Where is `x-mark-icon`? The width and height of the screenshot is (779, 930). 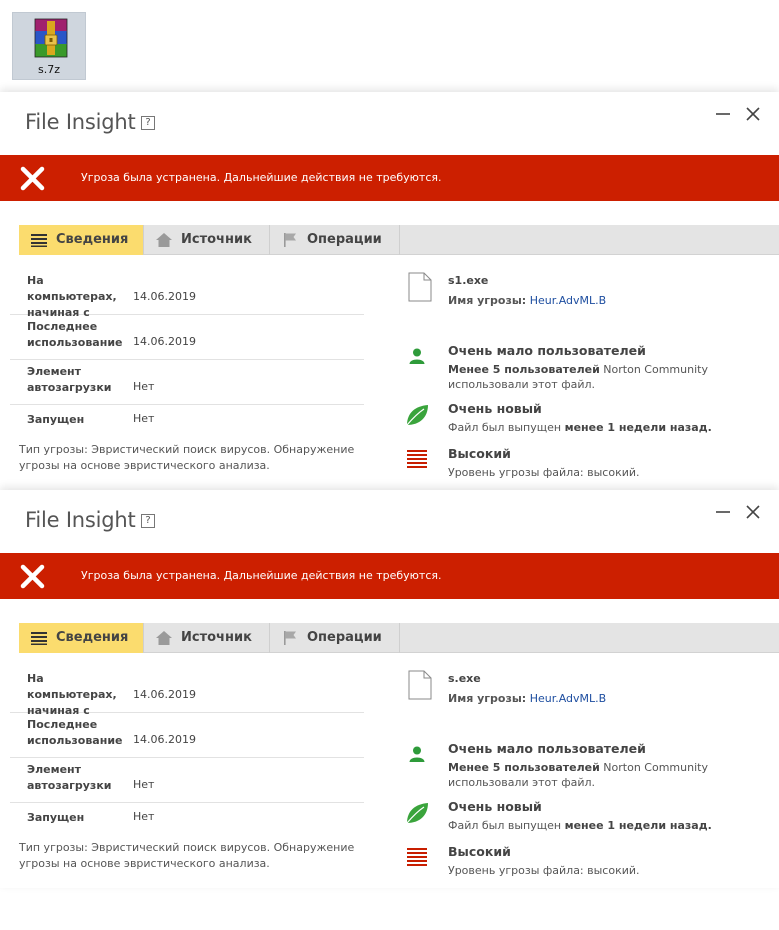
x-mark-icon is located at coordinates (32, 178).